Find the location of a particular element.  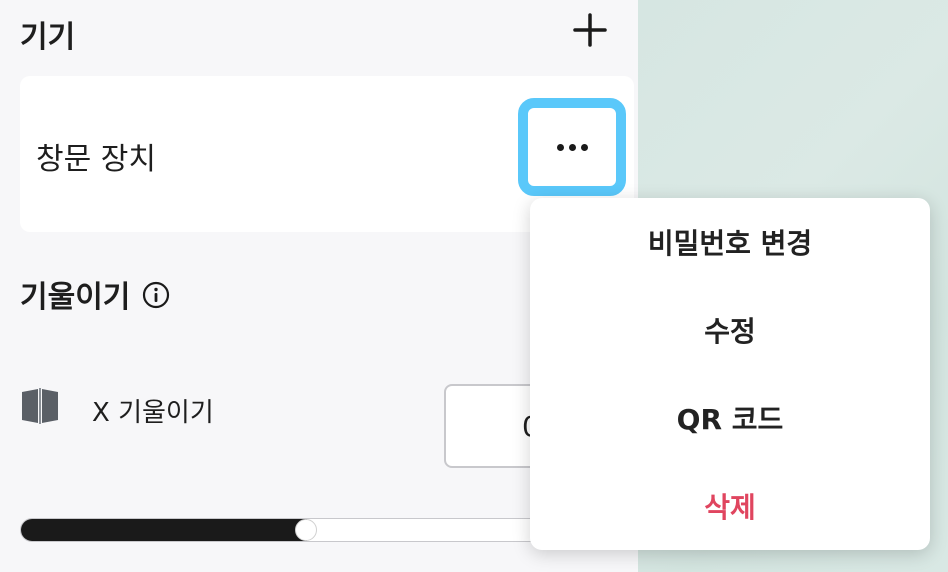

tilt-section-title: 기울이기 is located at coordinates (75, 297).